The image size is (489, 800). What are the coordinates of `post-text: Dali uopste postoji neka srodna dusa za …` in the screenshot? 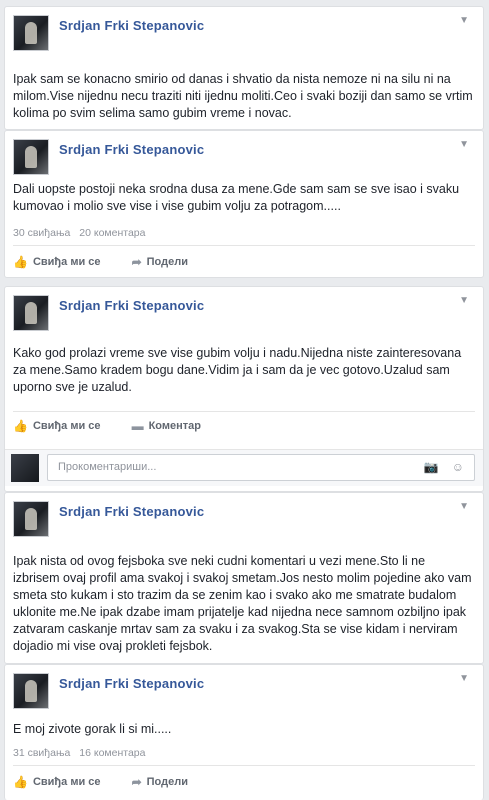 It's located at (236, 197).